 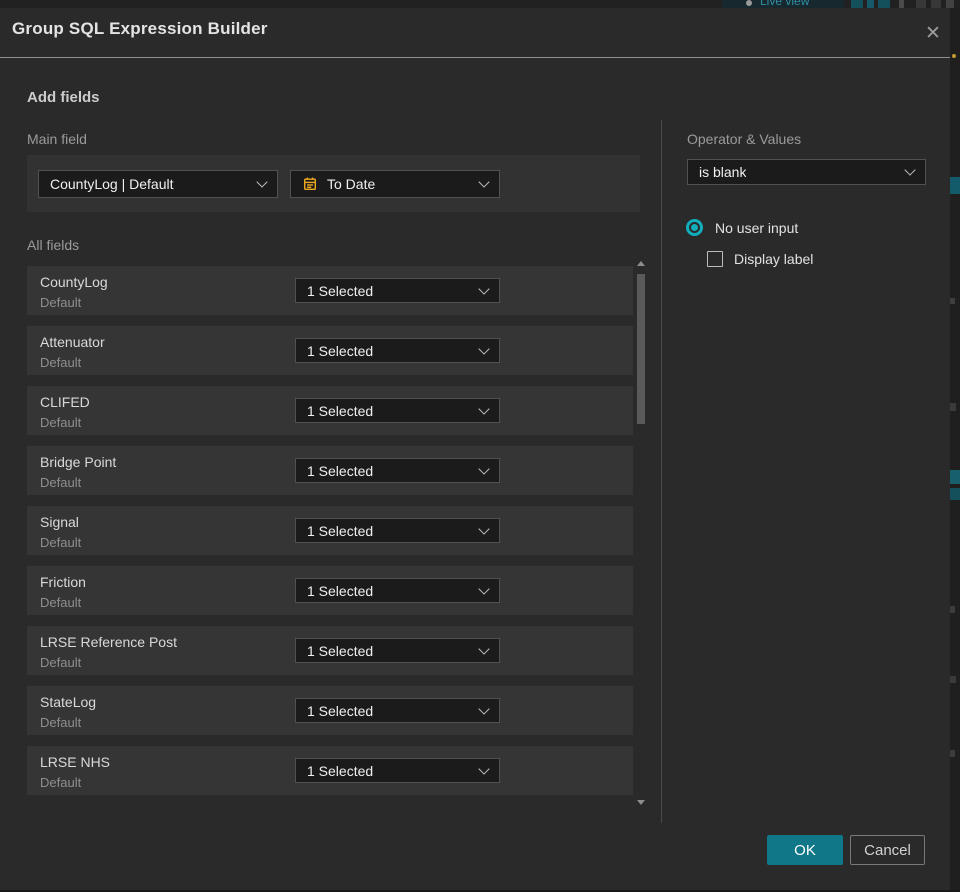 What do you see at coordinates (641, 263) in the screenshot?
I see `scrollbar-up-arrow-icon` at bounding box center [641, 263].